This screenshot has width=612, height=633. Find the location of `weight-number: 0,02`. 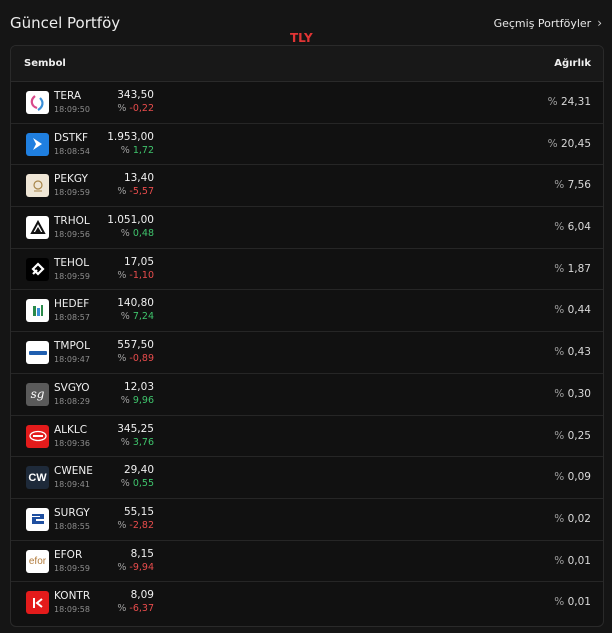

weight-number: 0,02 is located at coordinates (579, 518).